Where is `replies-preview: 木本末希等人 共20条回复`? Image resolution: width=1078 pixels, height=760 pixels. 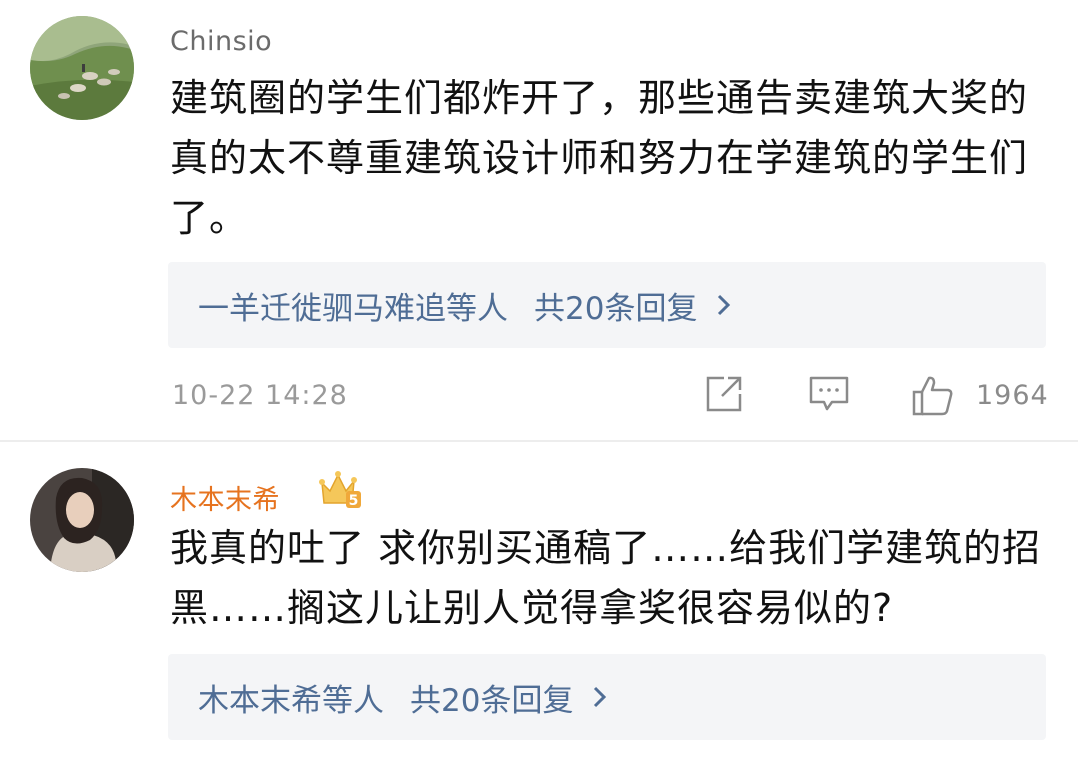 replies-preview: 木本末希等人 共20条回复 is located at coordinates (607, 697).